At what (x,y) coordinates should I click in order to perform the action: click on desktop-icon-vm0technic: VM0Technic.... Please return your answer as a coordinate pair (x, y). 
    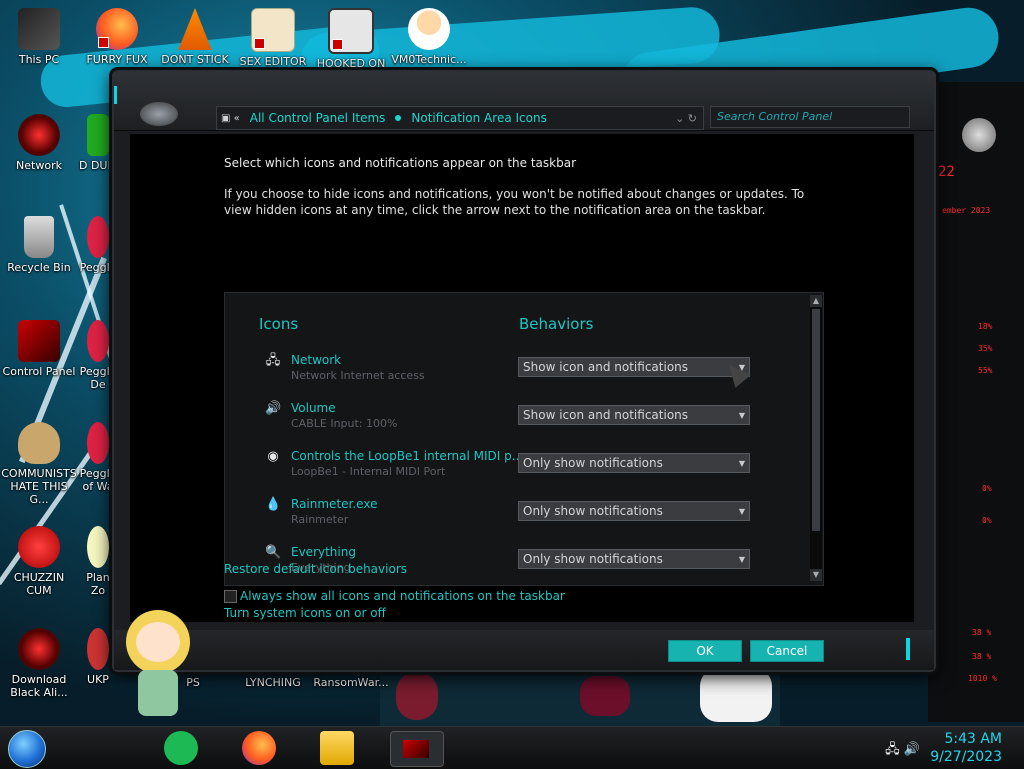
    Looking at the image, I should click on (429, 37).